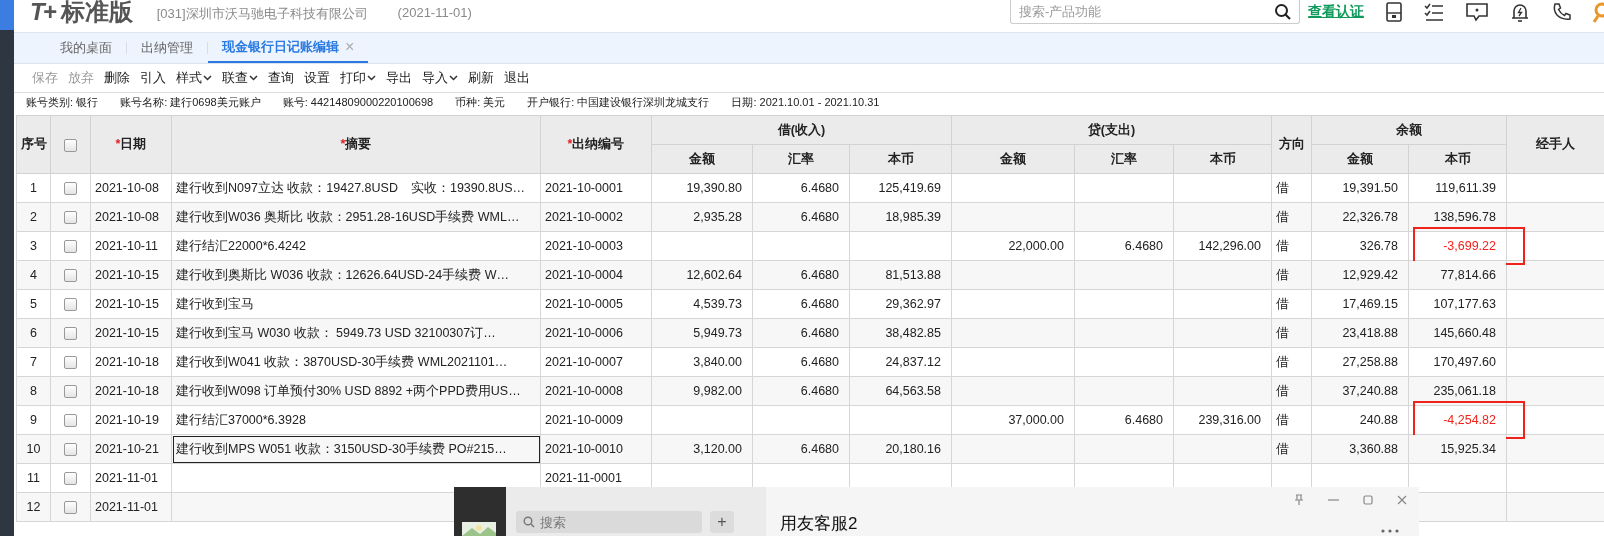 Image resolution: width=1604 pixels, height=536 pixels. Describe the element at coordinates (801, 159) in the screenshot. I see `column-header: 汇率` at that location.